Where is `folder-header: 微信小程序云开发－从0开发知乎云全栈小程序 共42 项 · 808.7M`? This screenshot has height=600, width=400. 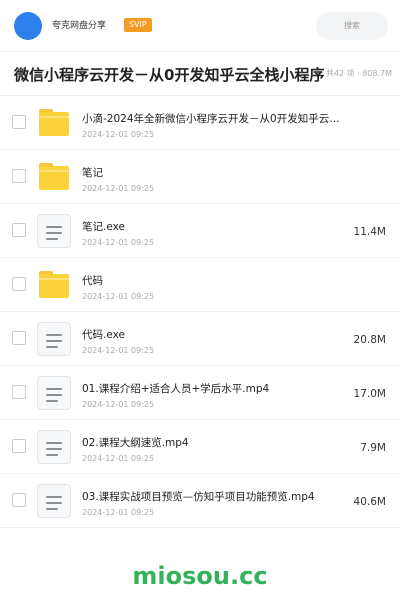 folder-header: 微信小程序云开发－从0开发知乎云全栈小程序 共42 项 · 808.7M is located at coordinates (200, 74).